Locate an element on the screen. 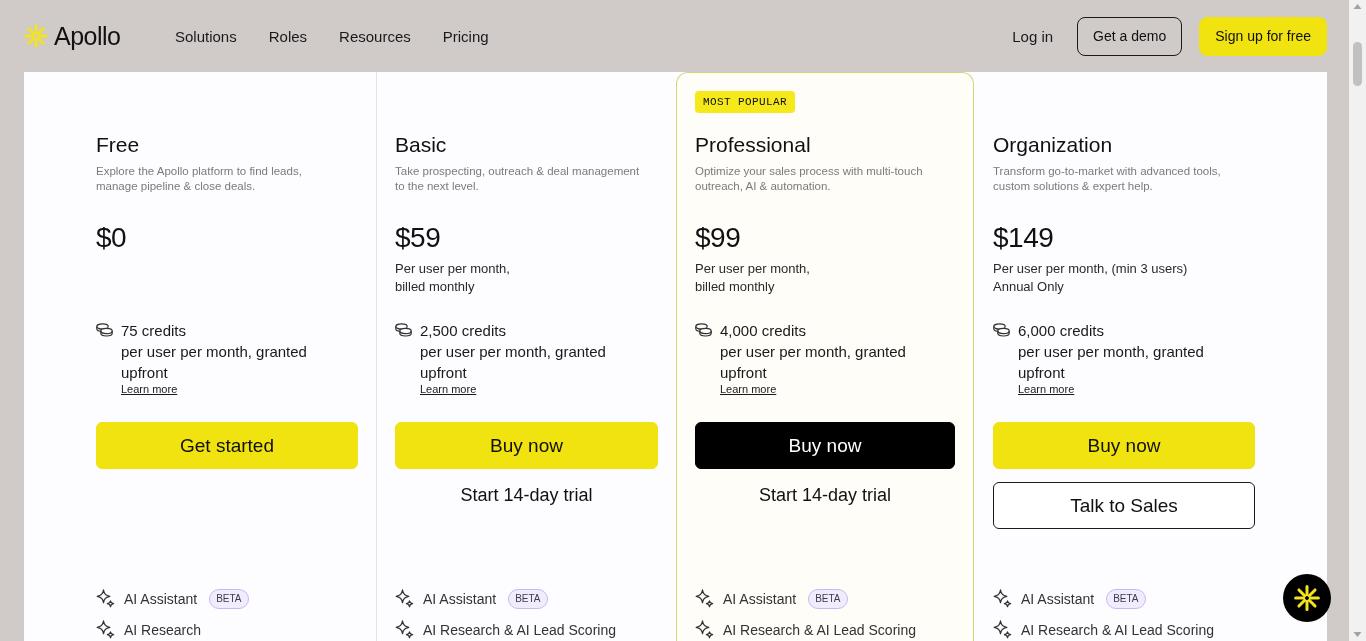 The image size is (1366, 641). plan-price: $0 is located at coordinates (112, 238).